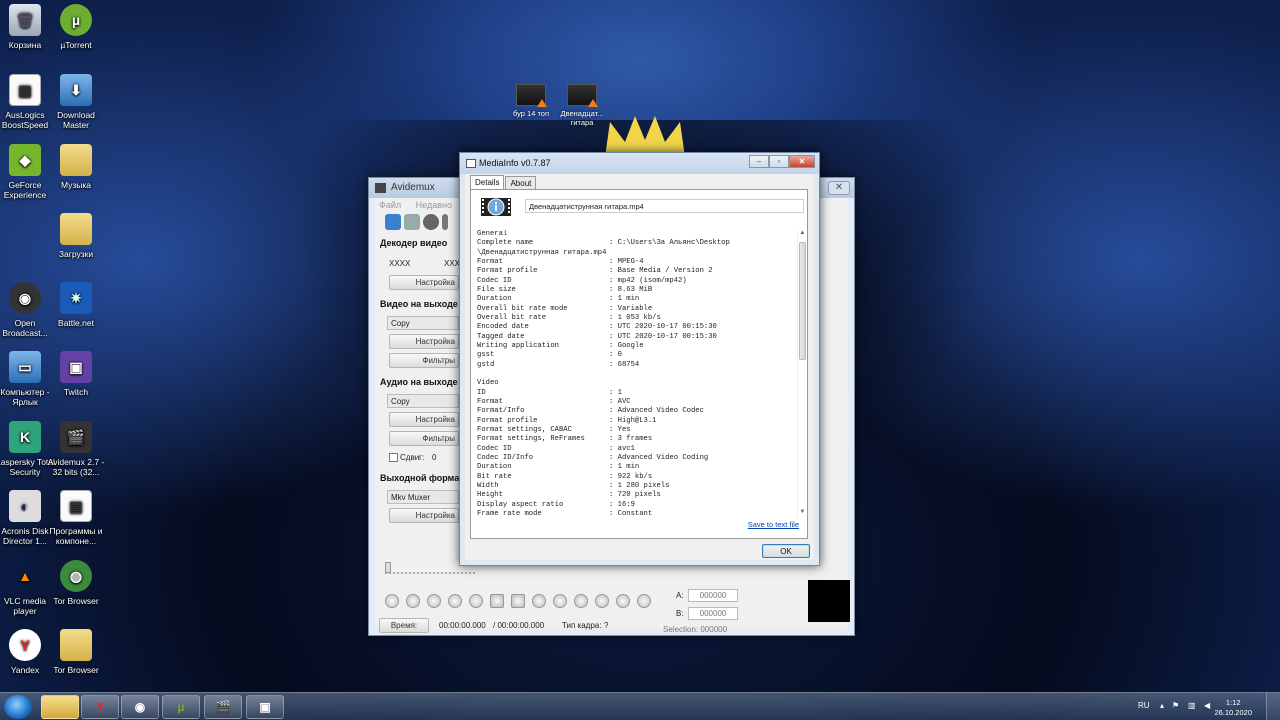  I want to click on rewind-icon, so click(413, 601).